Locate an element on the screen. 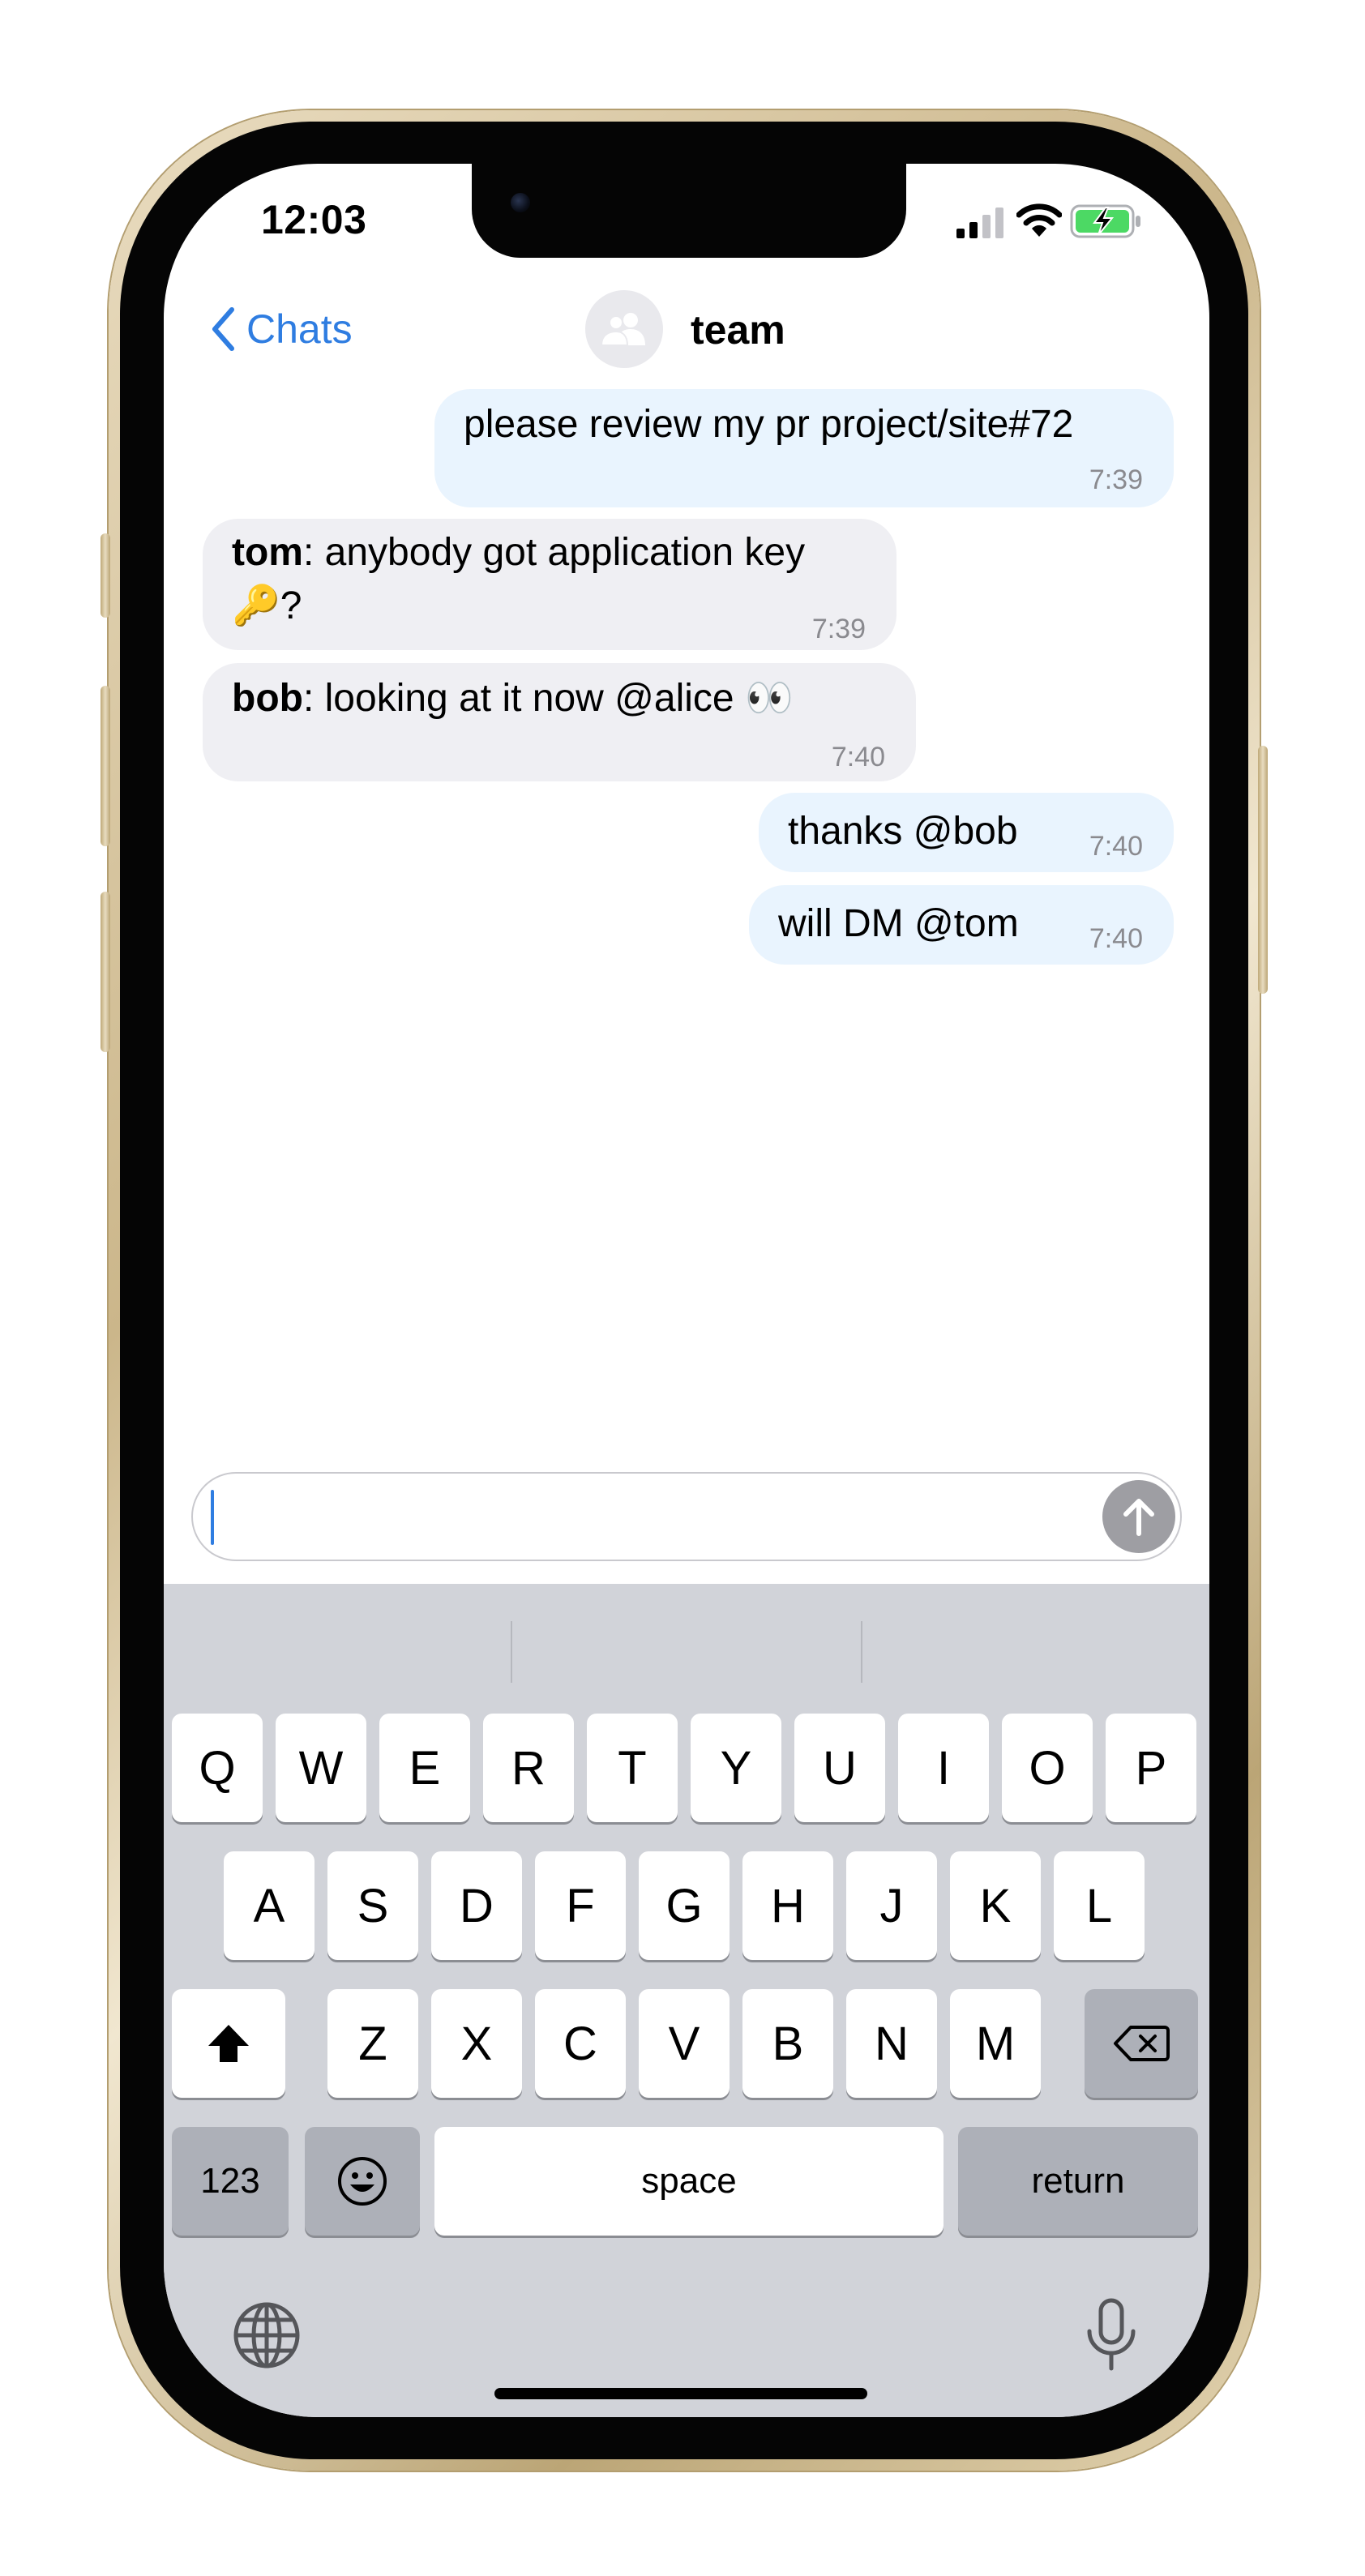 The image size is (1365, 2576). chevron-left-icon is located at coordinates (223, 329).